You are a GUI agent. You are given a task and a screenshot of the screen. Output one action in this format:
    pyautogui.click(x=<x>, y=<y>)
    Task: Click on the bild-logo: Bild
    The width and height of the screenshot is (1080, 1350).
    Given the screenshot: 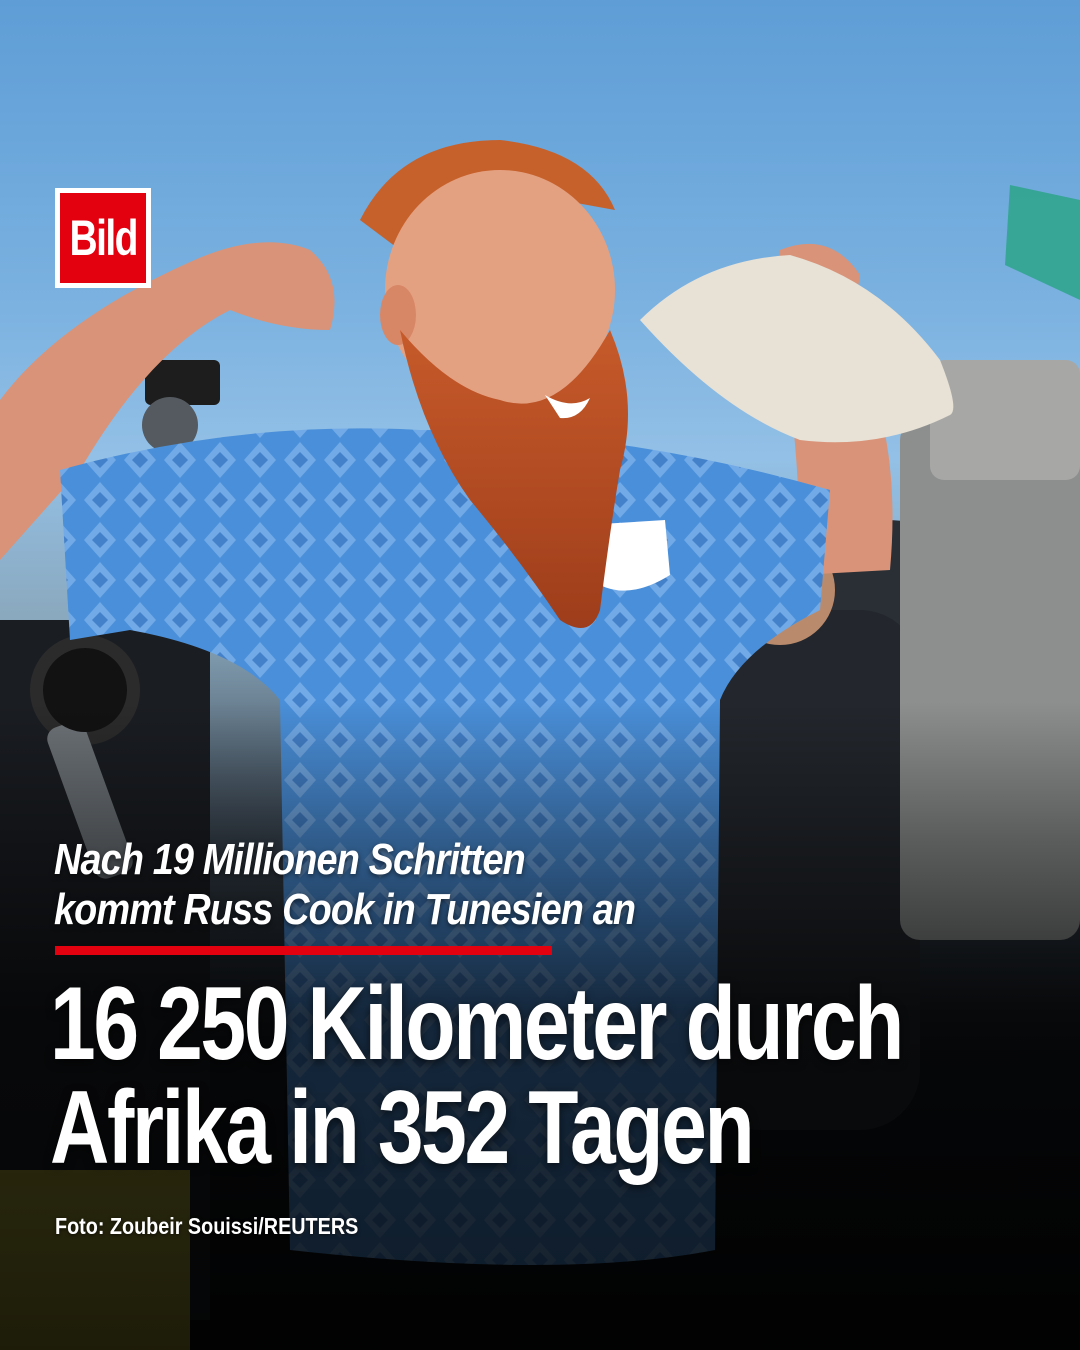 What is the action you would take?
    pyautogui.click(x=103, y=238)
    